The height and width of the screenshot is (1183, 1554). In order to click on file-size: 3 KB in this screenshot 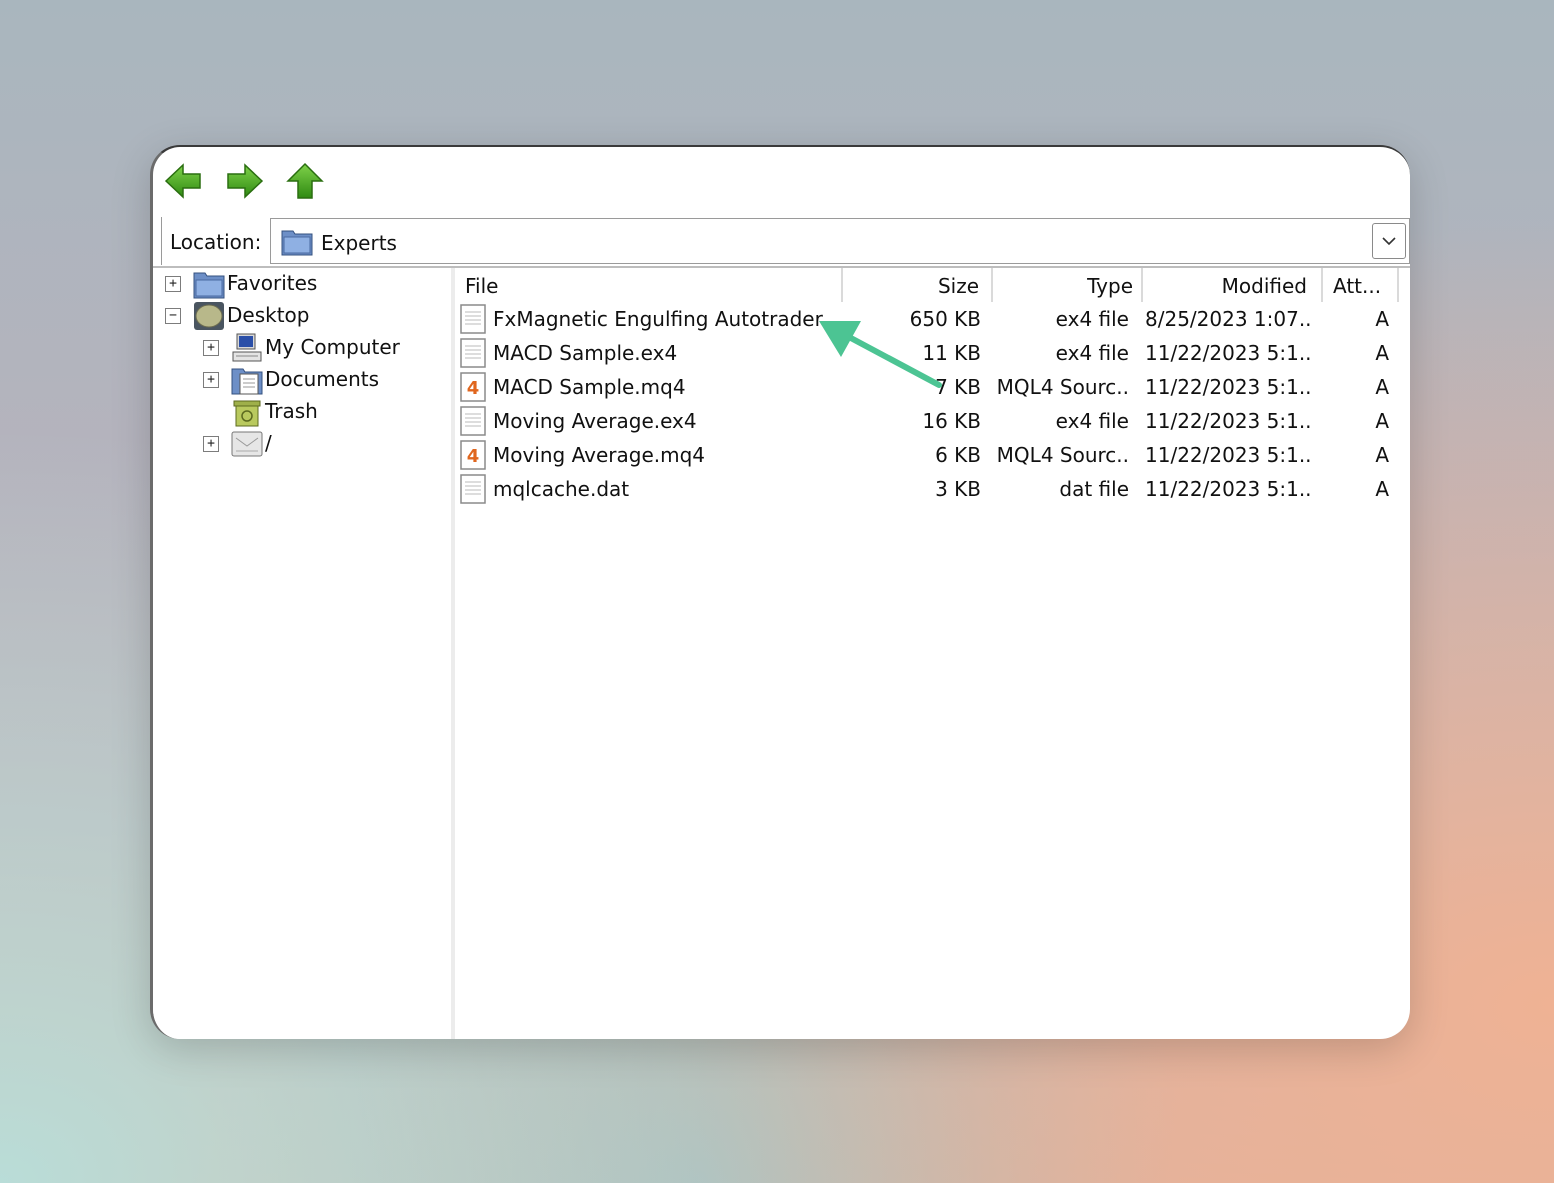, I will do `click(958, 489)`.